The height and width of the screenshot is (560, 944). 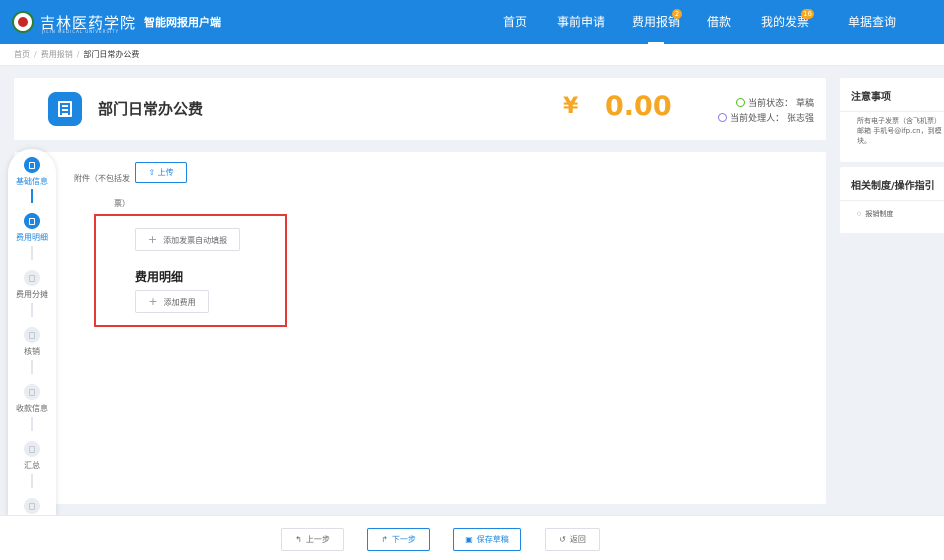 I want to click on policy-panel: 相关制度/操作指引 报销制度, so click(x=892, y=200).